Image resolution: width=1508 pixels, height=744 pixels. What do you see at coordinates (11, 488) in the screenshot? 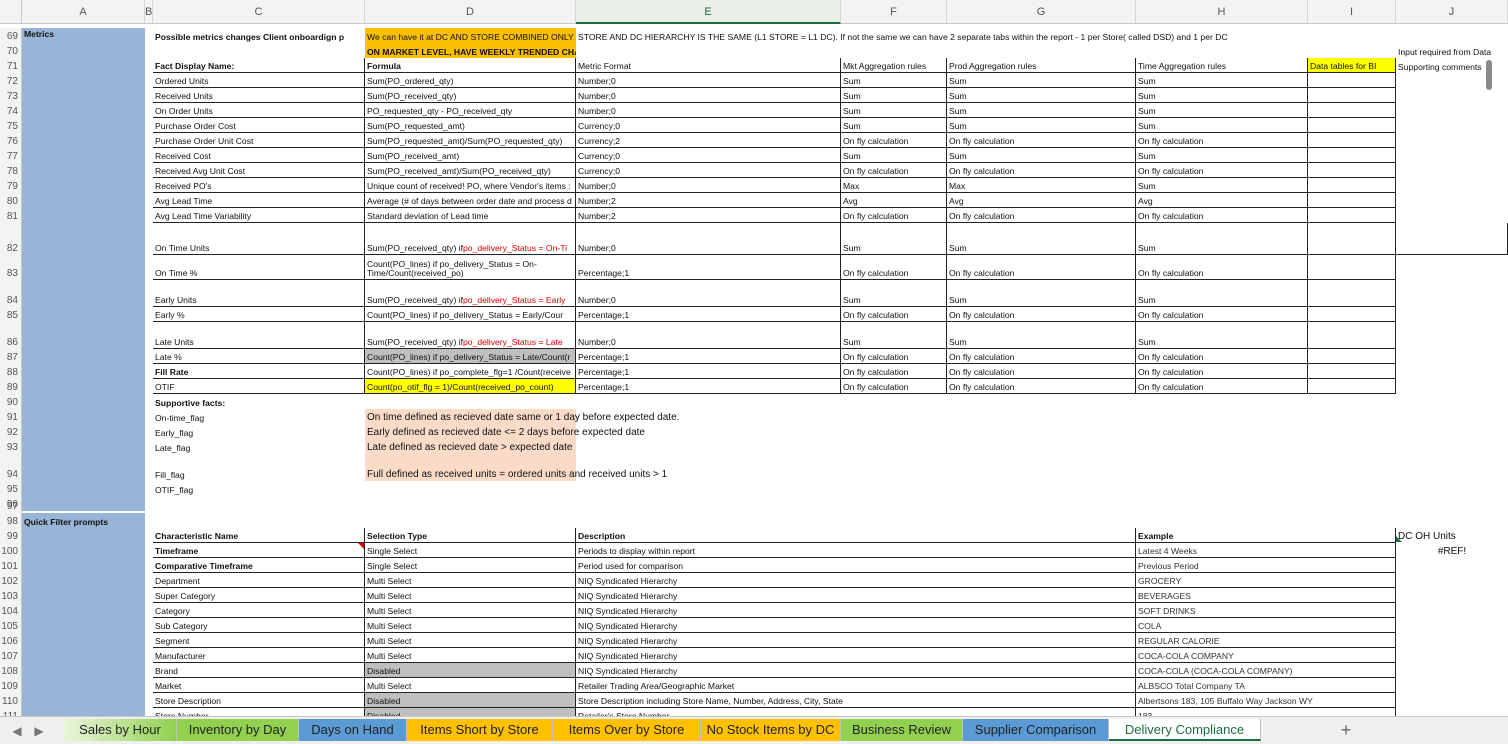
I see `row-number: 95` at bounding box center [11, 488].